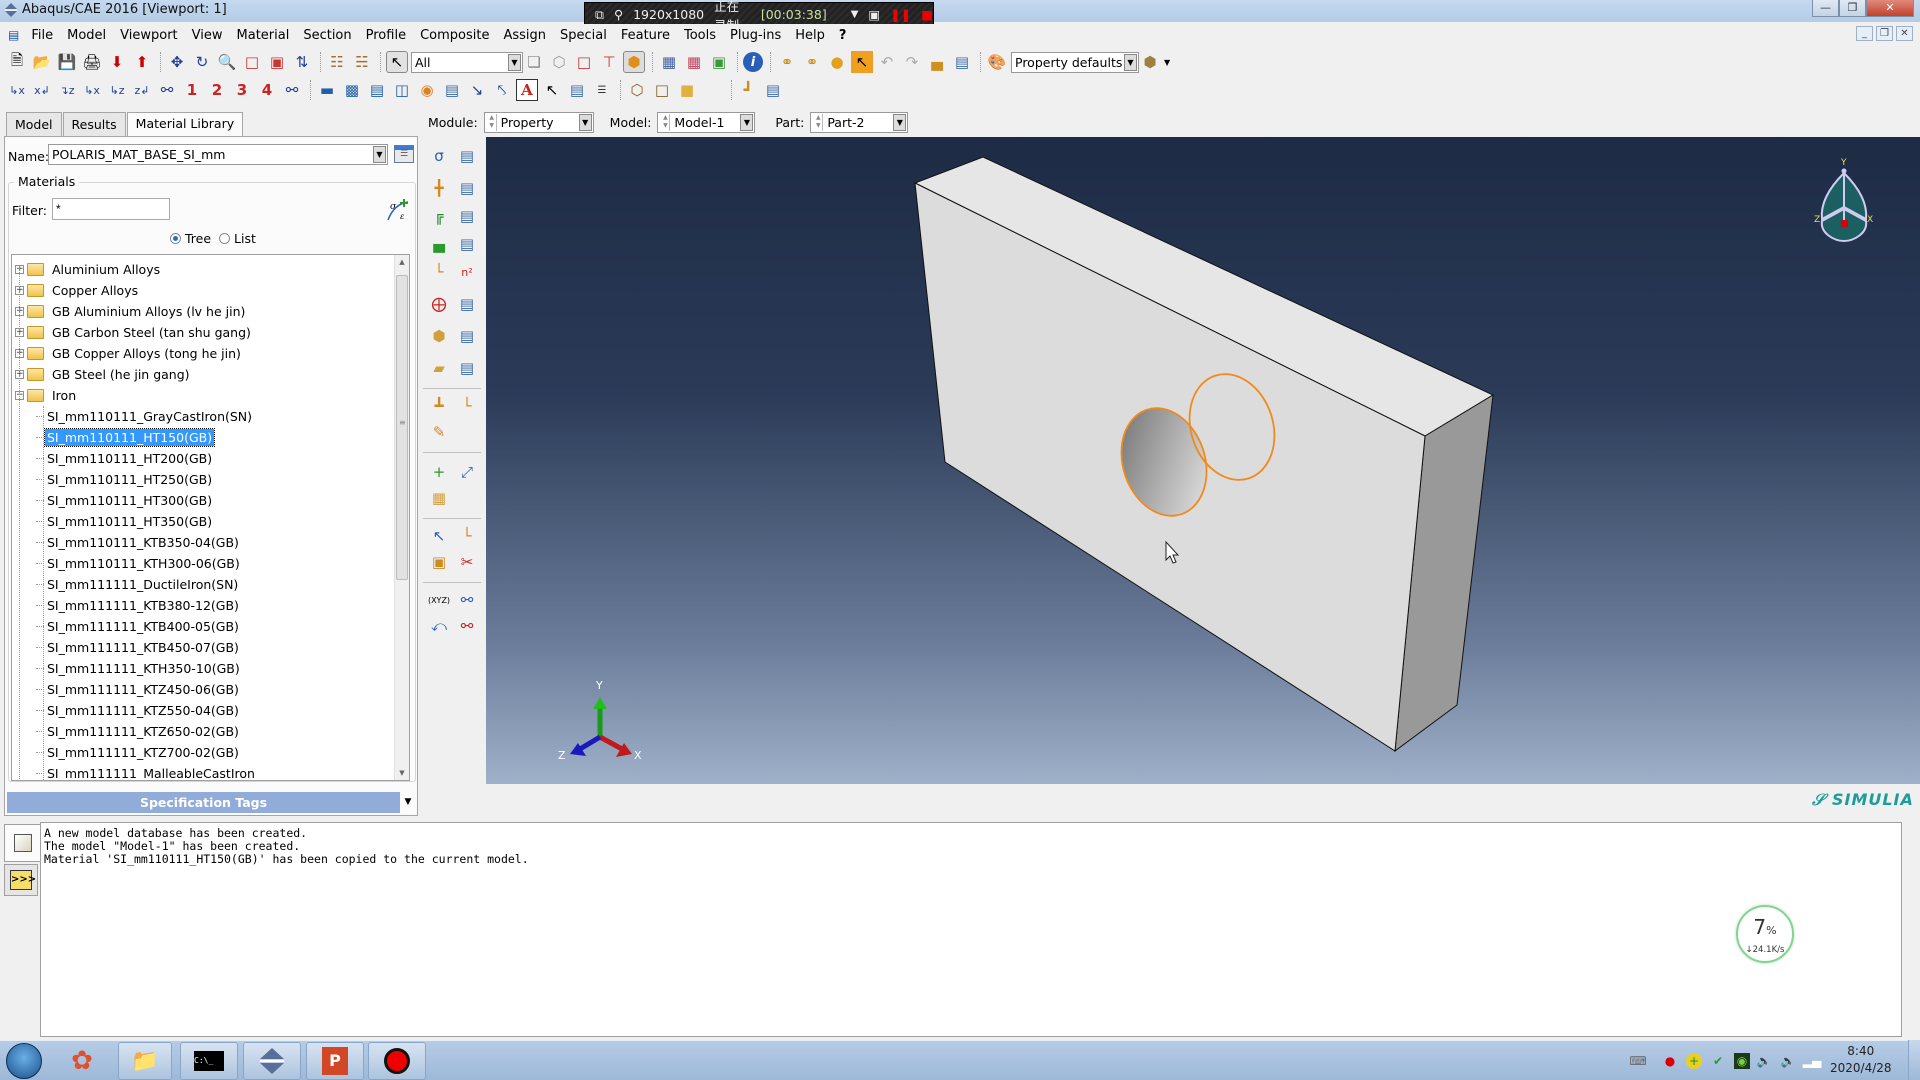  Describe the element at coordinates (855, 14) in the screenshot. I see `dropdown-icon: ▼` at that location.